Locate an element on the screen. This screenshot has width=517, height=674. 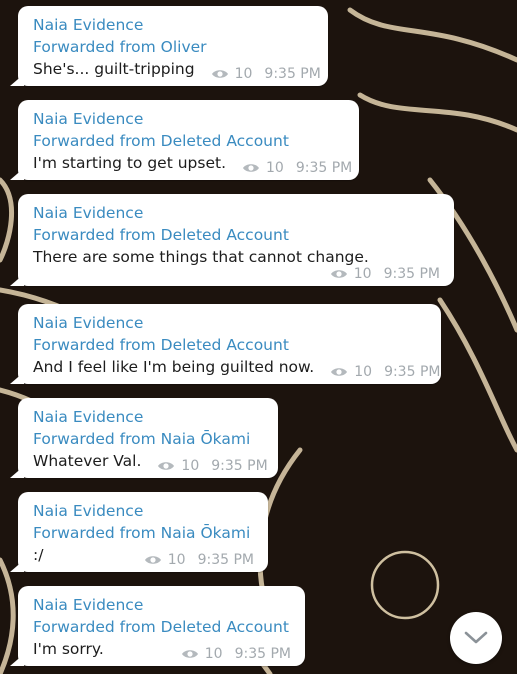
message-text: Whatever Val. is located at coordinates (87, 461).